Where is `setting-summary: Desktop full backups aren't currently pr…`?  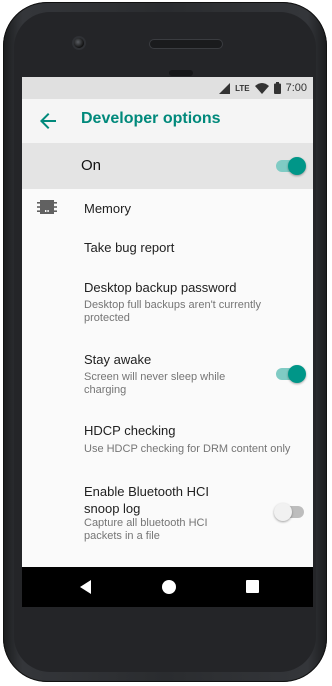
setting-summary: Desktop full backups aren't currently pr… is located at coordinates (172, 311).